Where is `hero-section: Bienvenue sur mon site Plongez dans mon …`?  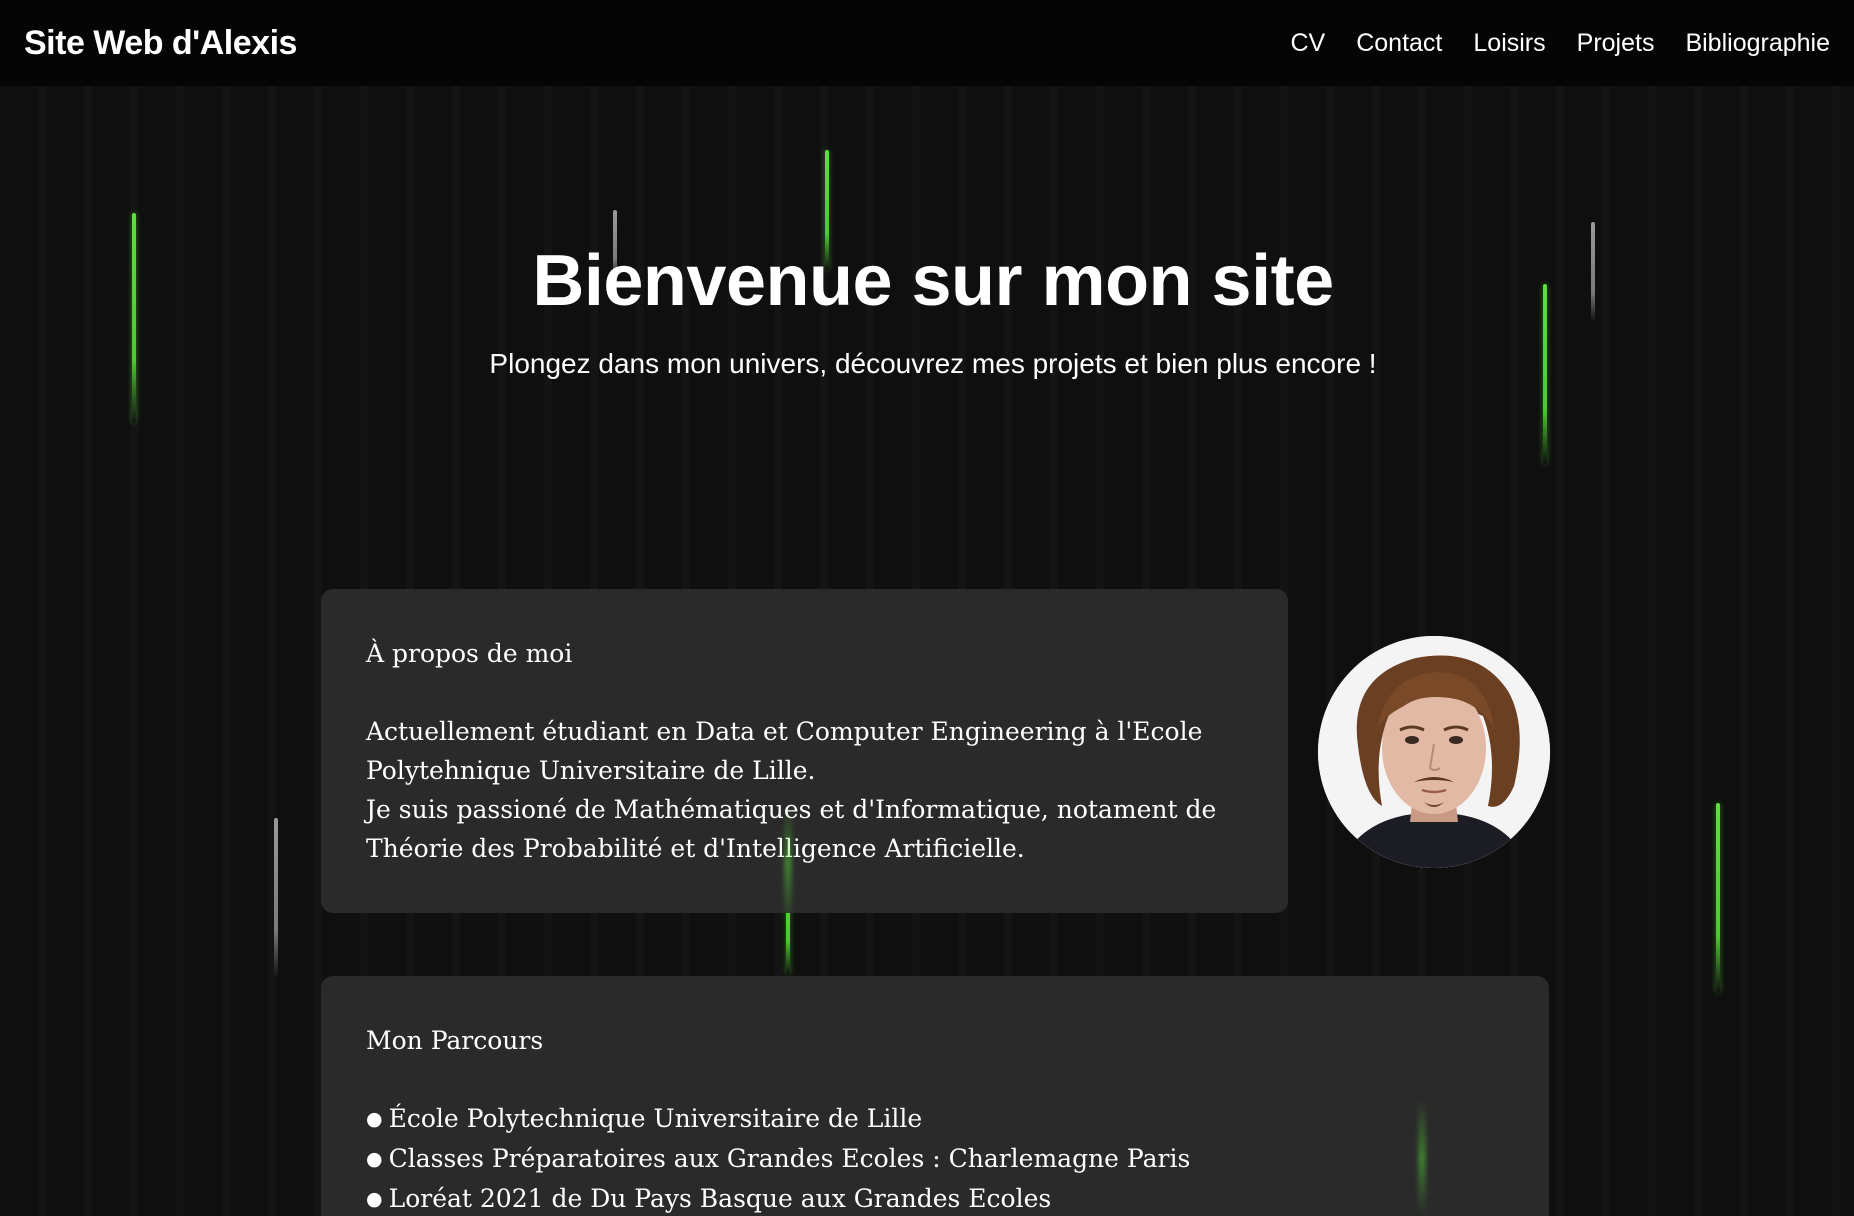
hero-section: Bienvenue sur mon site Plongez dans mon … is located at coordinates (927, 310).